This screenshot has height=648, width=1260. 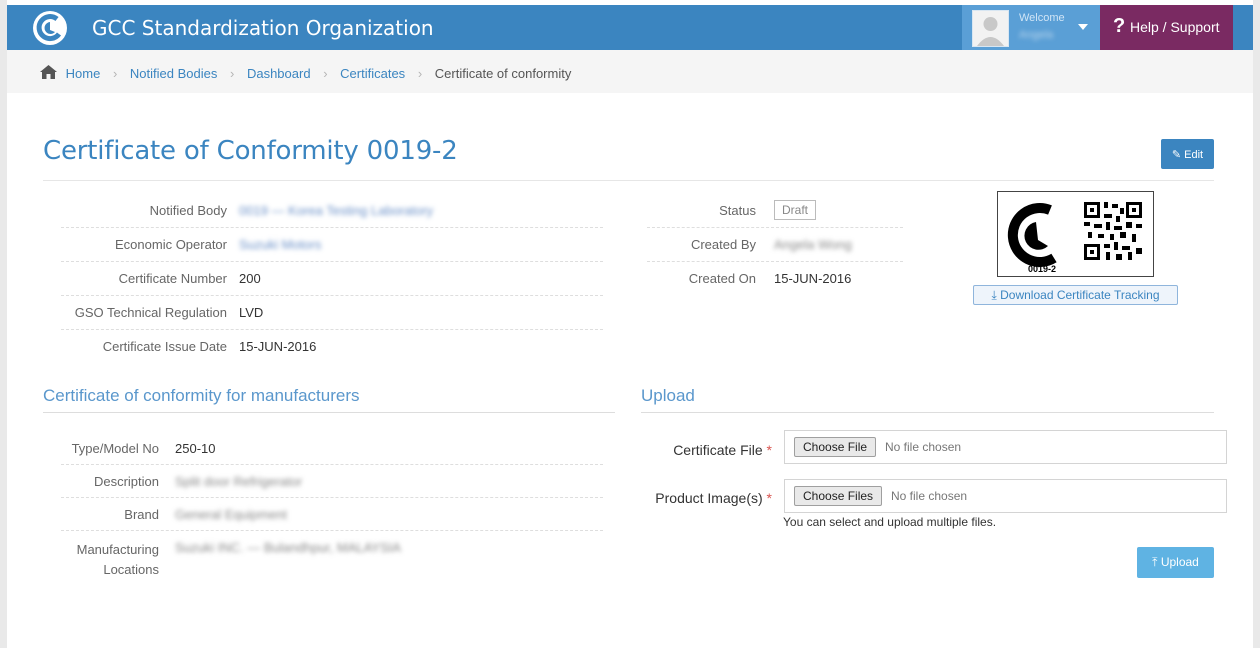 I want to click on product-images-input: Choose Files No file chosen, so click(x=1005, y=496).